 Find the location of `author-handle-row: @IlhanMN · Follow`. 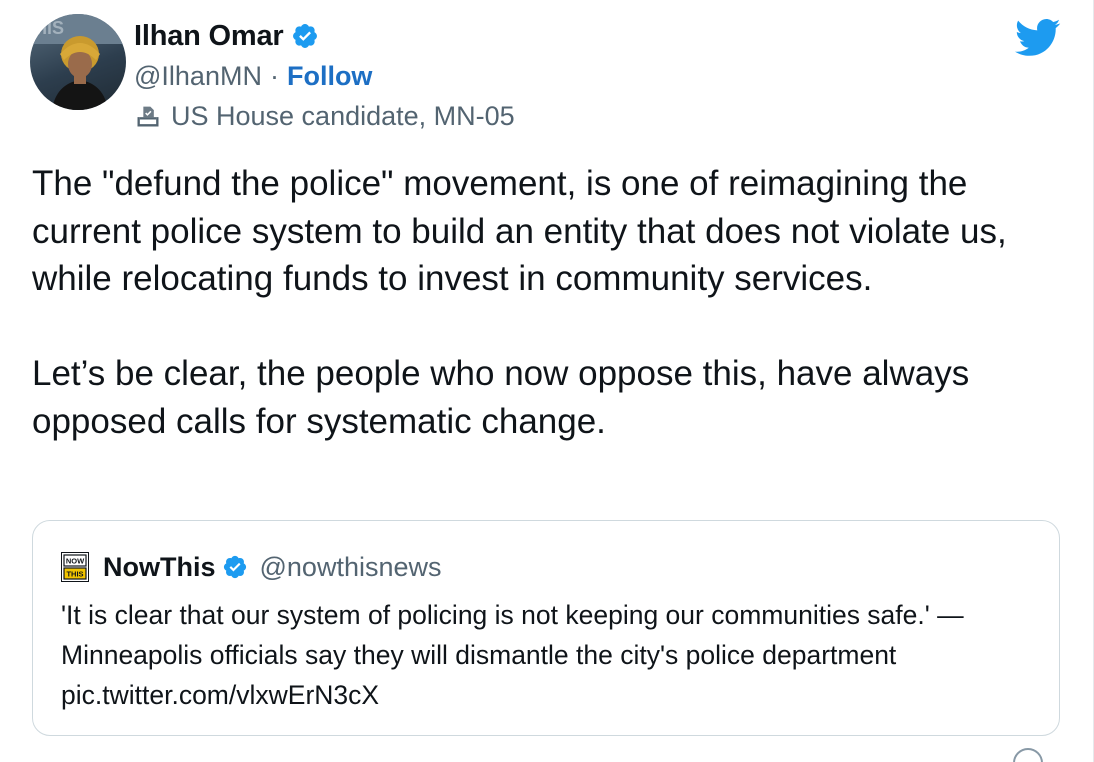

author-handle-row: @IlhanMN · Follow is located at coordinates (253, 76).